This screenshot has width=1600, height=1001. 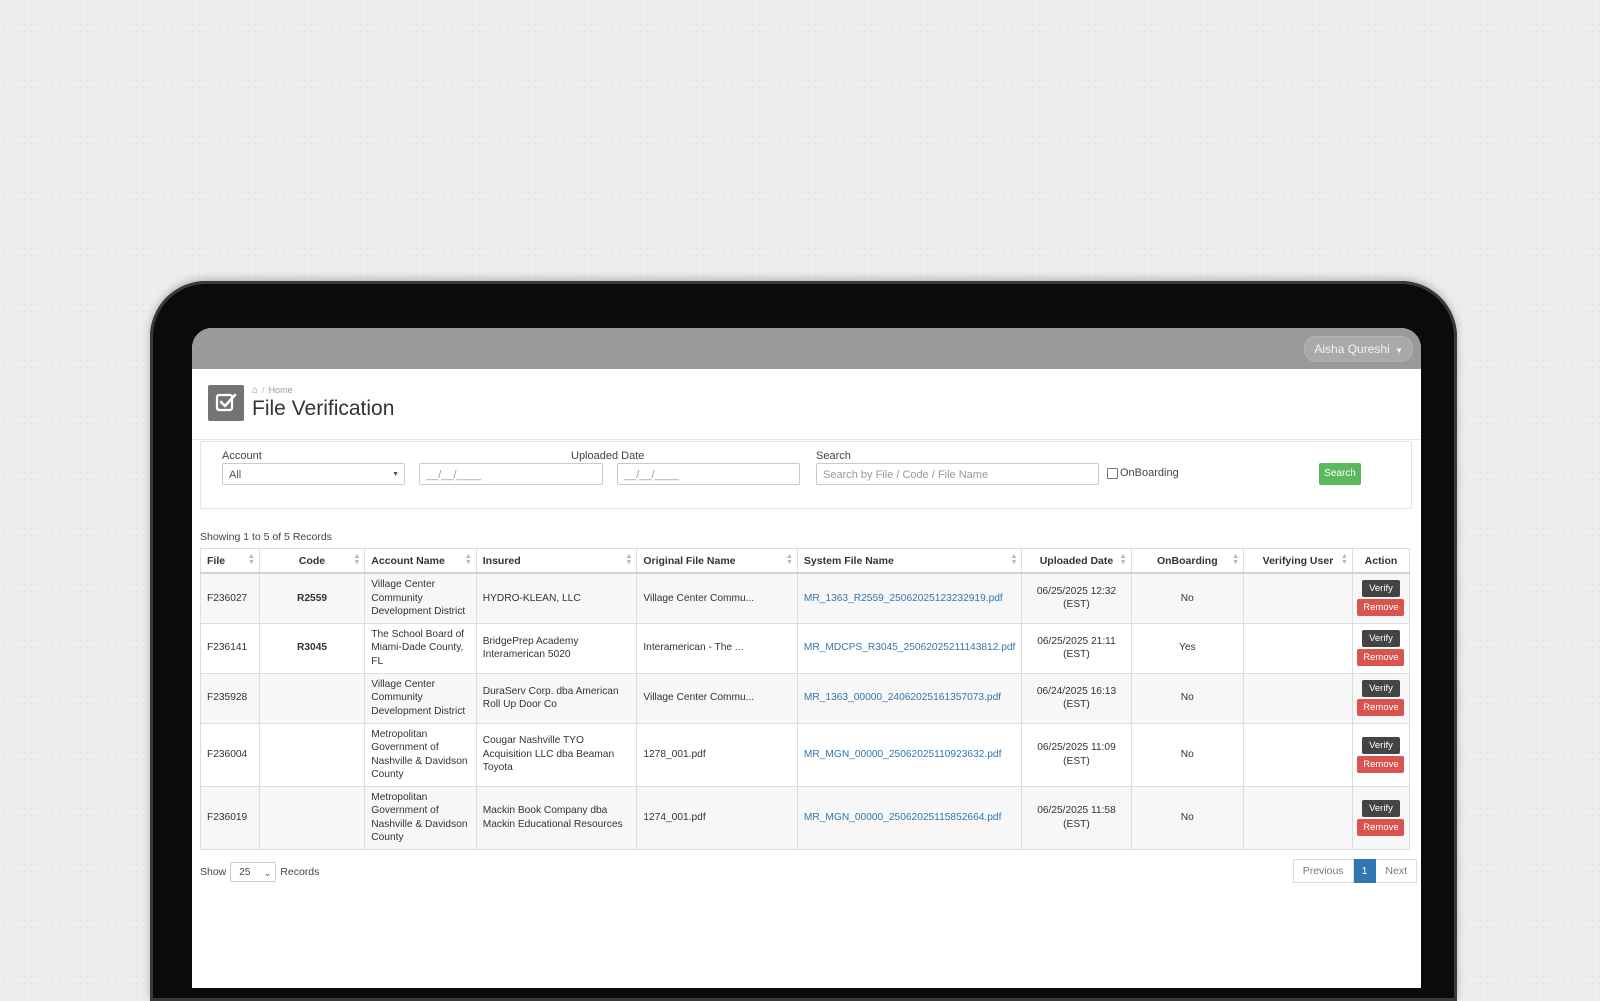 What do you see at coordinates (1340, 474) in the screenshot?
I see `search-button: Search` at bounding box center [1340, 474].